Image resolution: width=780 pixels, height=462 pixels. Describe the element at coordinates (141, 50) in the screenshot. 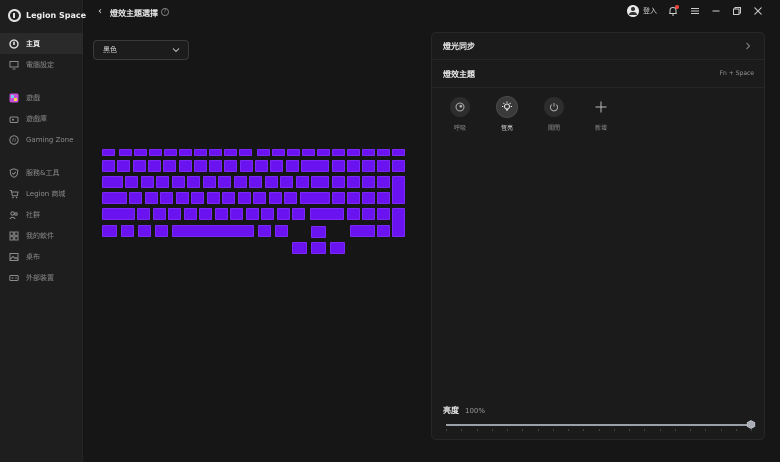

I see `keyboard-color-select: 黑色` at that location.